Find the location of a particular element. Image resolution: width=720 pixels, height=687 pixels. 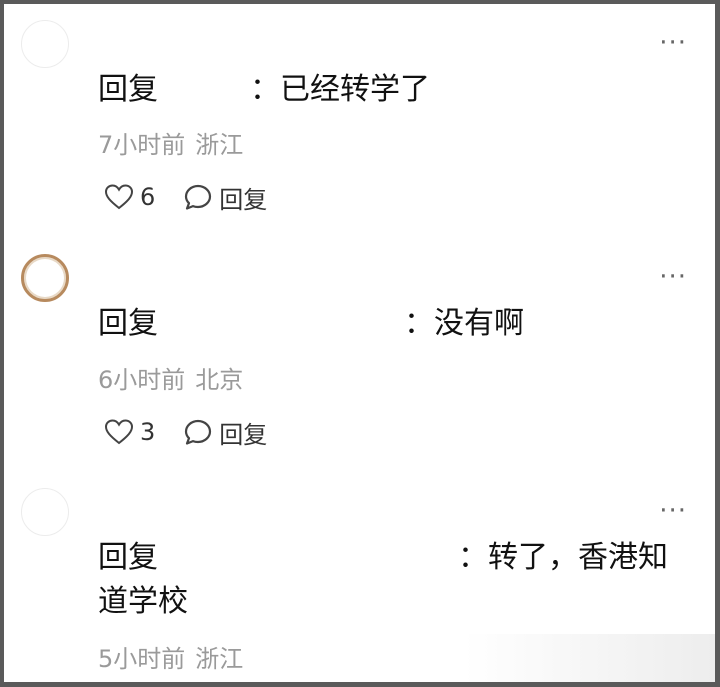

comment-meta: 5小时前 浙江 is located at coordinates (170, 659).